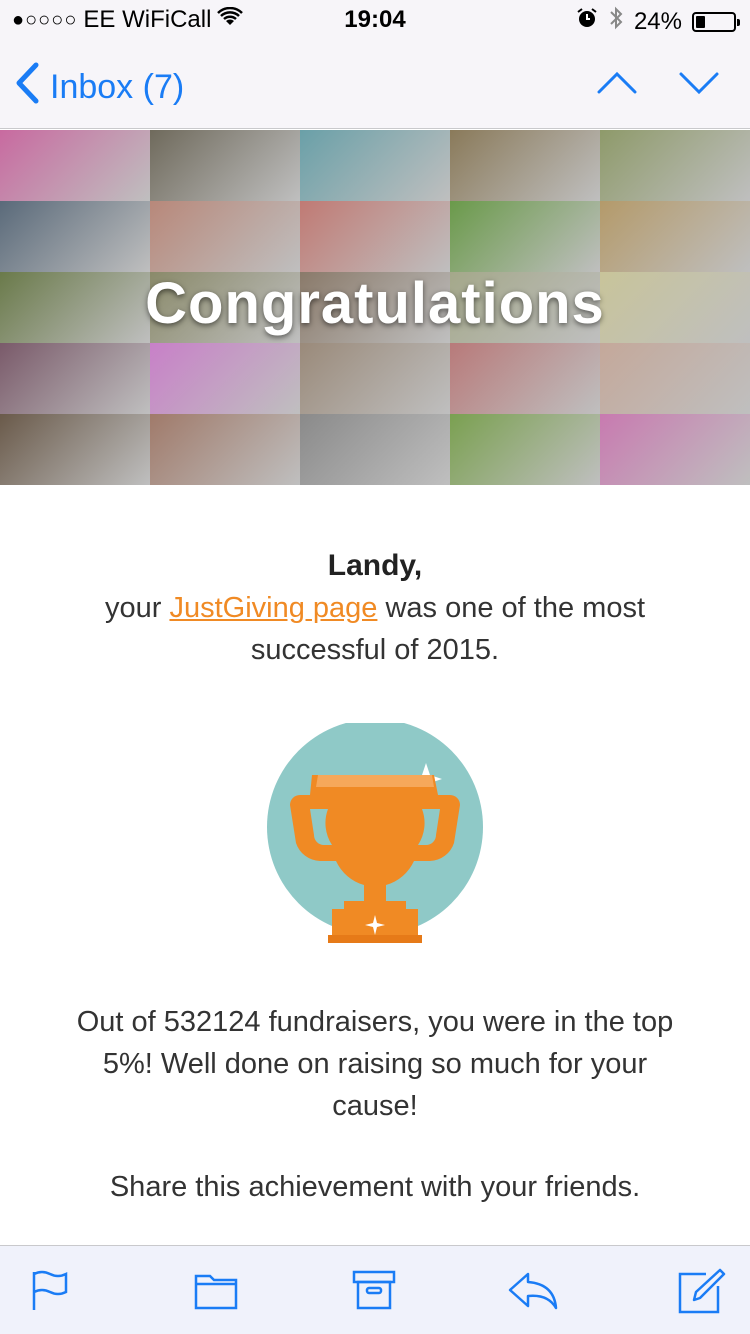 The width and height of the screenshot is (750, 1334). What do you see at coordinates (617, 85) in the screenshot?
I see `previous-message-button` at bounding box center [617, 85].